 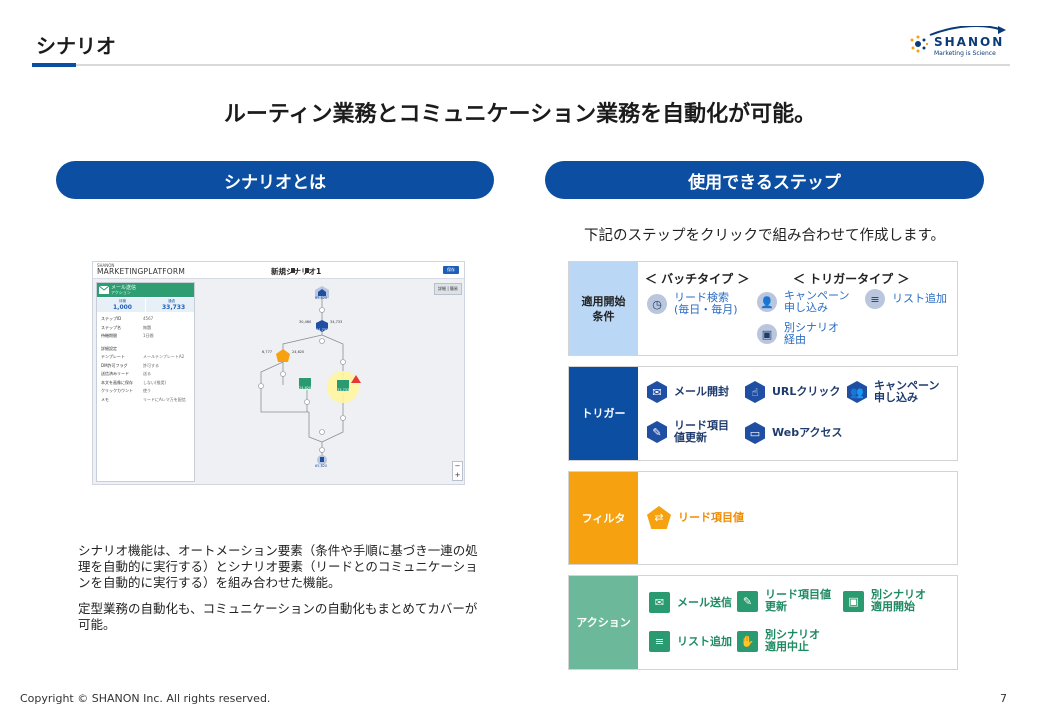 I want to click on panel-row-value: 許可する, so click(x=151, y=365).